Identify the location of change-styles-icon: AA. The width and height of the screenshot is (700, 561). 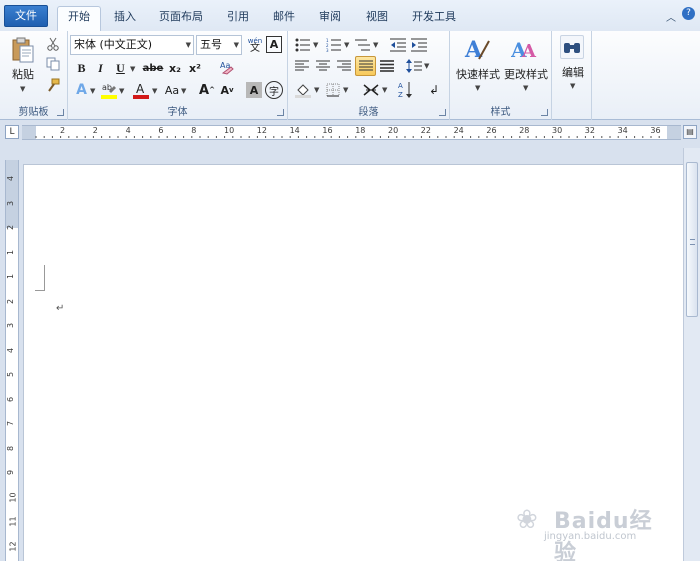
(525, 49).